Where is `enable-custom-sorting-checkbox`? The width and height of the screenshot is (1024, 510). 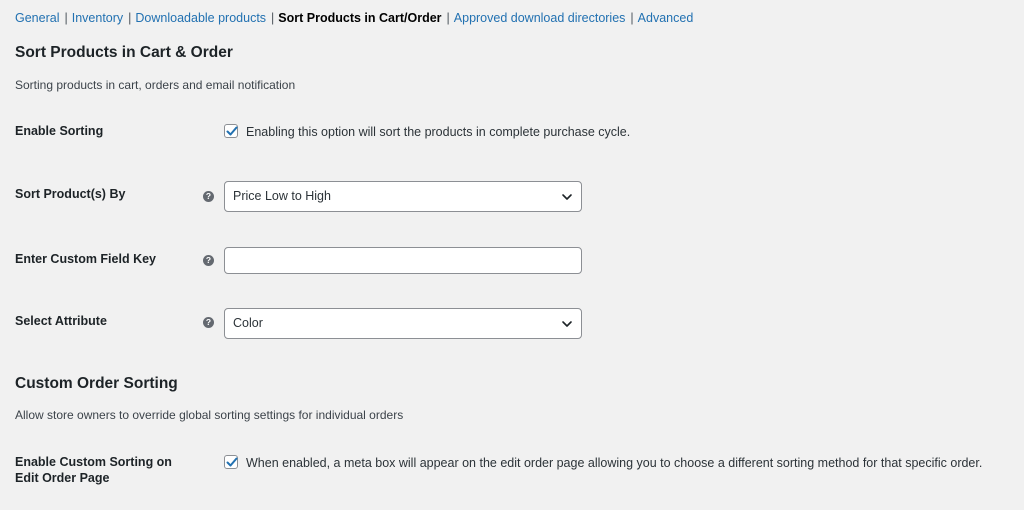
enable-custom-sorting-checkbox is located at coordinates (231, 462).